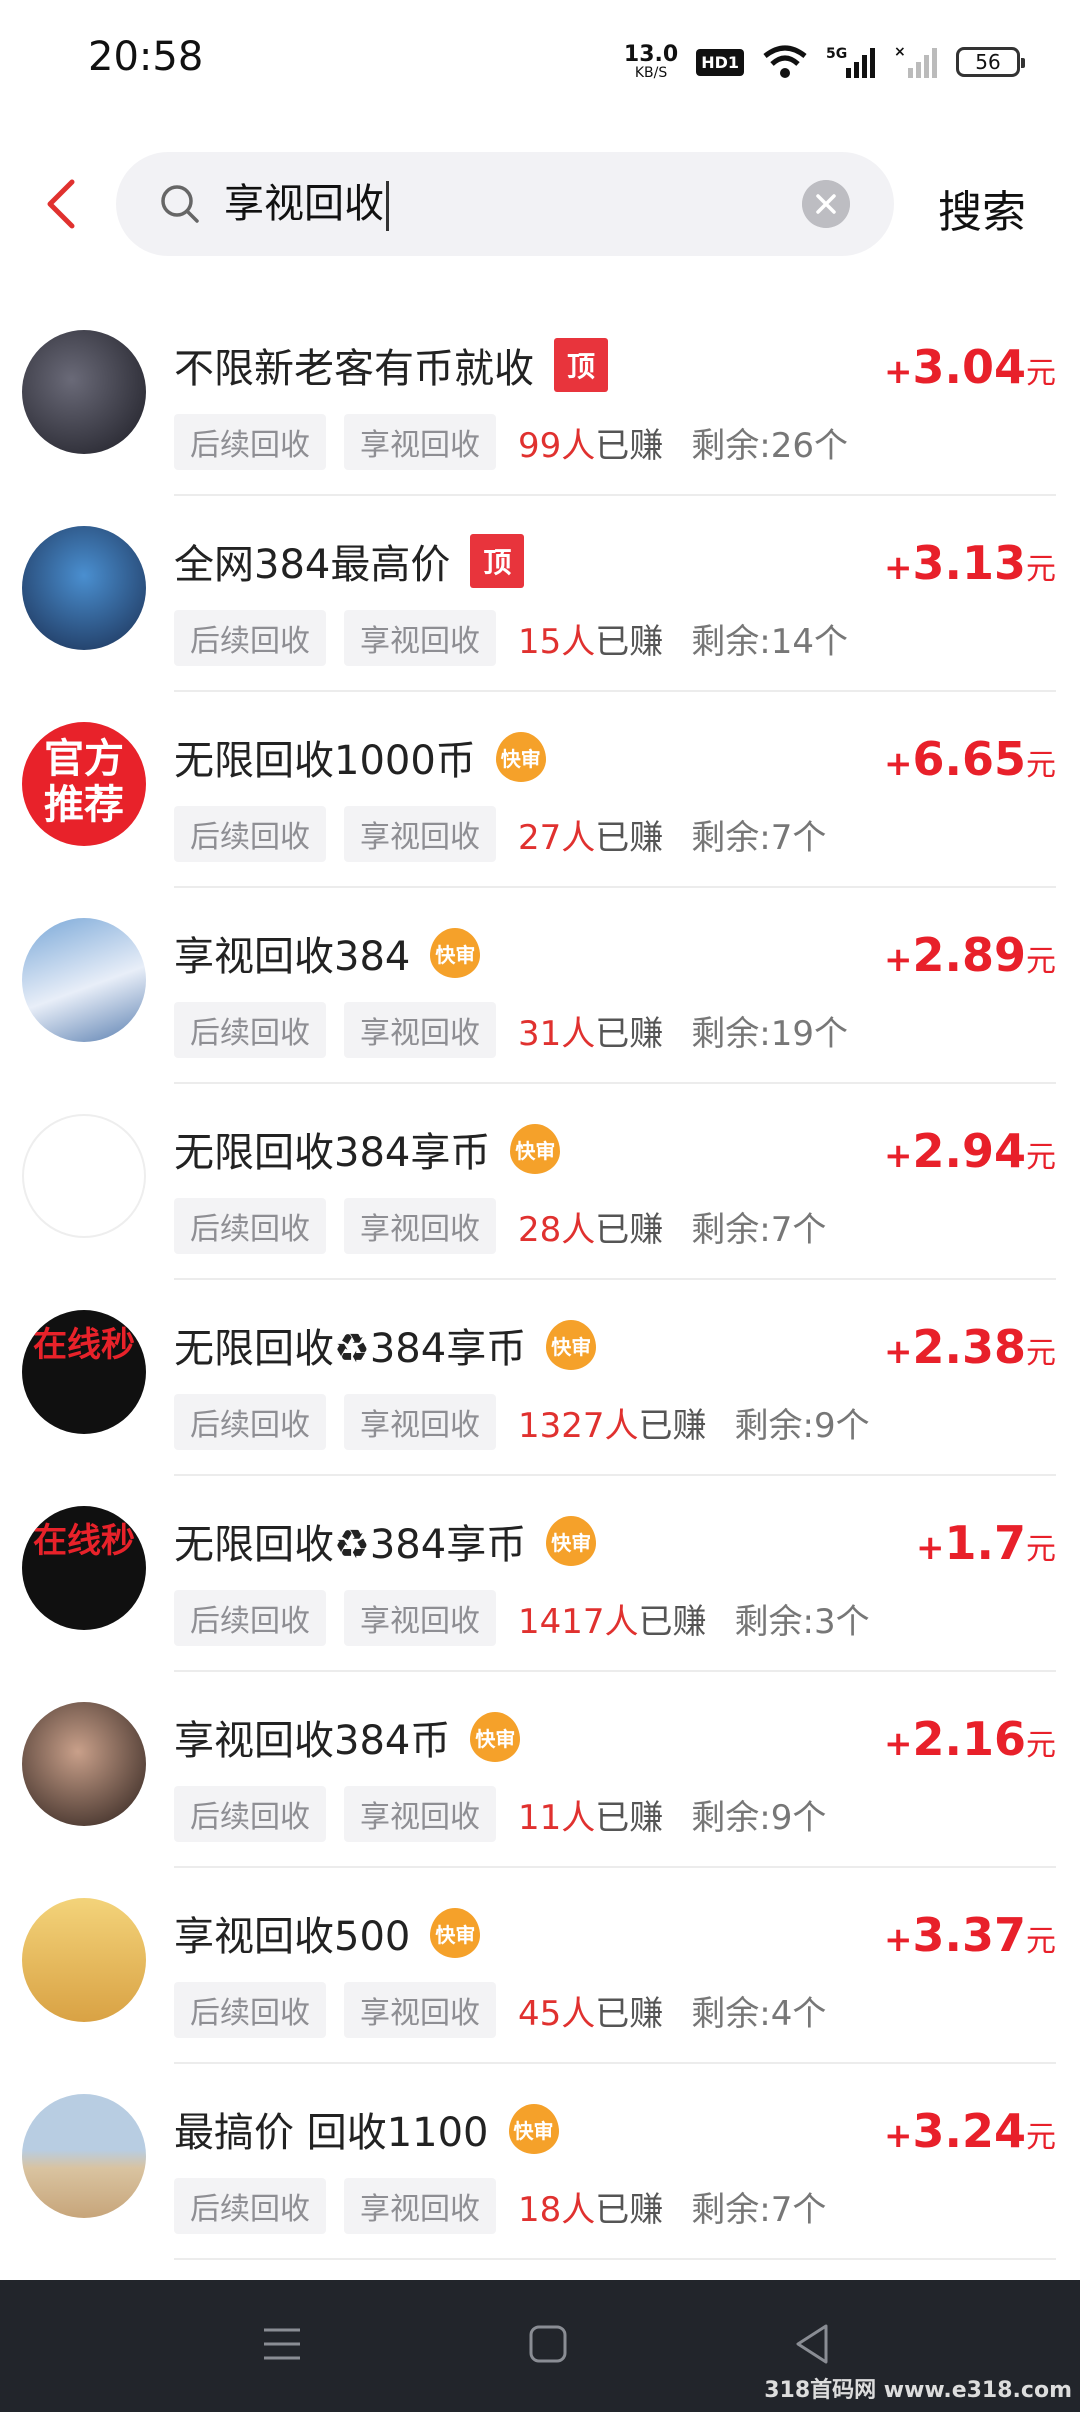 The height and width of the screenshot is (2412, 1080). Describe the element at coordinates (769, 1033) in the screenshot. I see `remaining-count: 剩余:19个` at that location.